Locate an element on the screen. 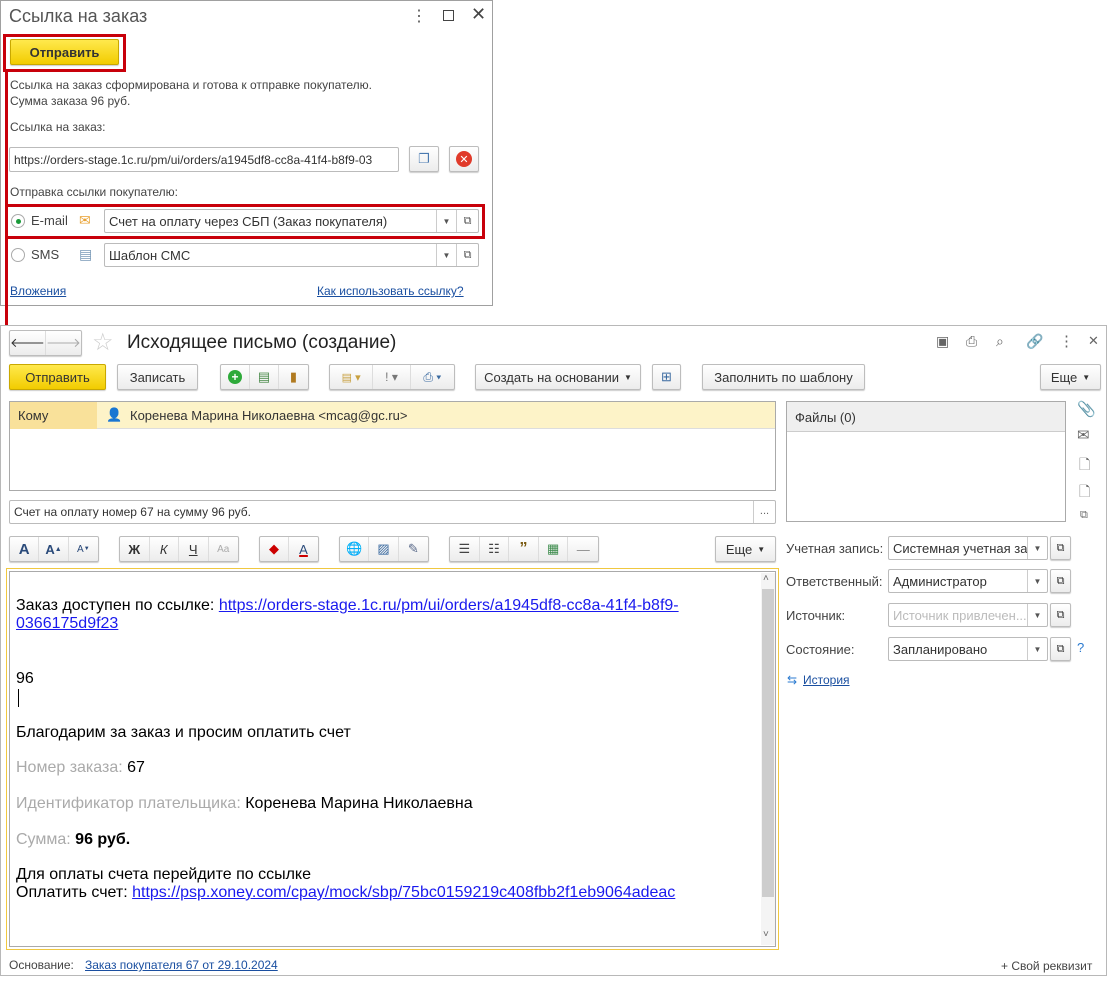 This screenshot has width=1112, height=984. custom-attribute-button: + Свой реквизит is located at coordinates (1046, 966).